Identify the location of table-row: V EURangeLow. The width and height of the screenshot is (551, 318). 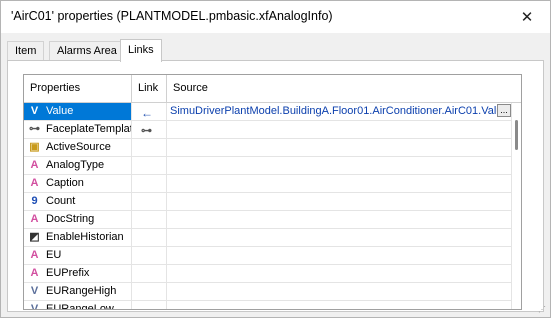
(272, 305).